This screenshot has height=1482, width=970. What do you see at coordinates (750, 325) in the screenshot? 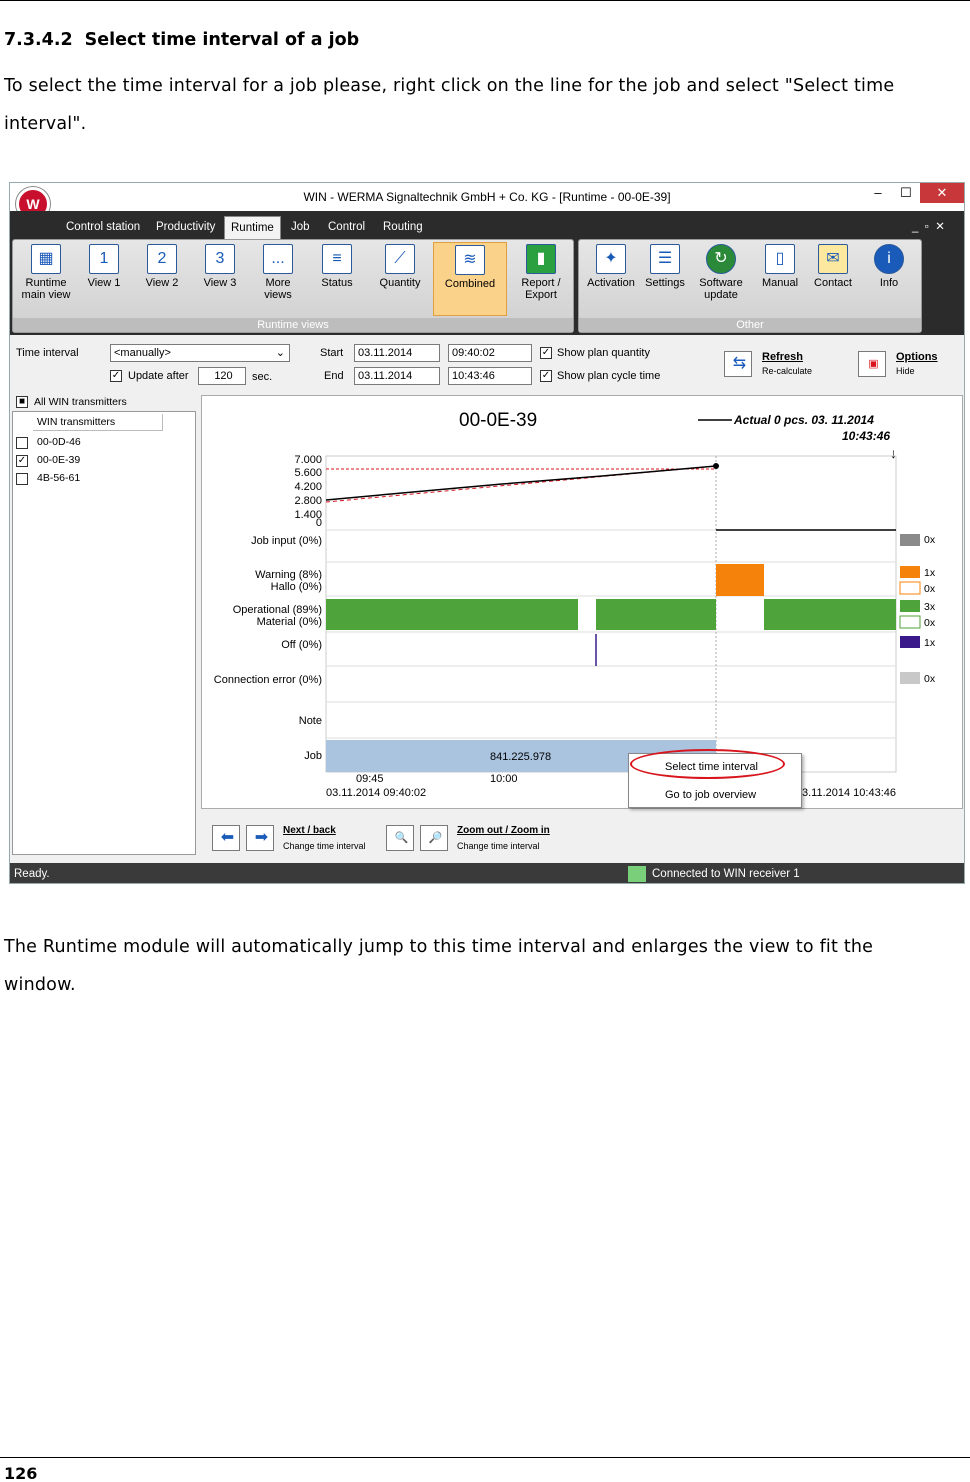
I see `ribbon-group-label: Other` at bounding box center [750, 325].